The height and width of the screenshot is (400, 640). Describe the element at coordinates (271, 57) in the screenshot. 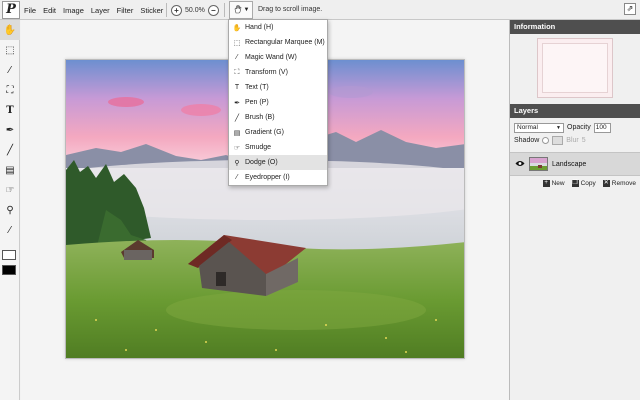

I see `dropdown-item-label: Magic Wand (W)` at that location.